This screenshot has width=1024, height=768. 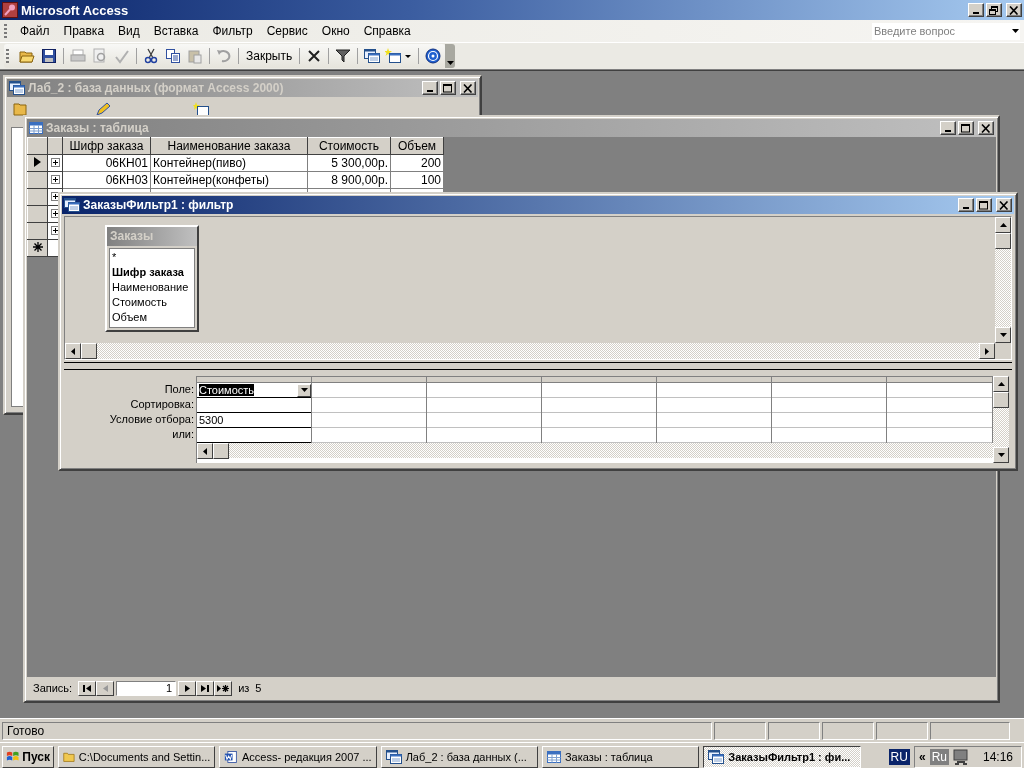 I want to click on maximize-icon, so click(x=448, y=88).